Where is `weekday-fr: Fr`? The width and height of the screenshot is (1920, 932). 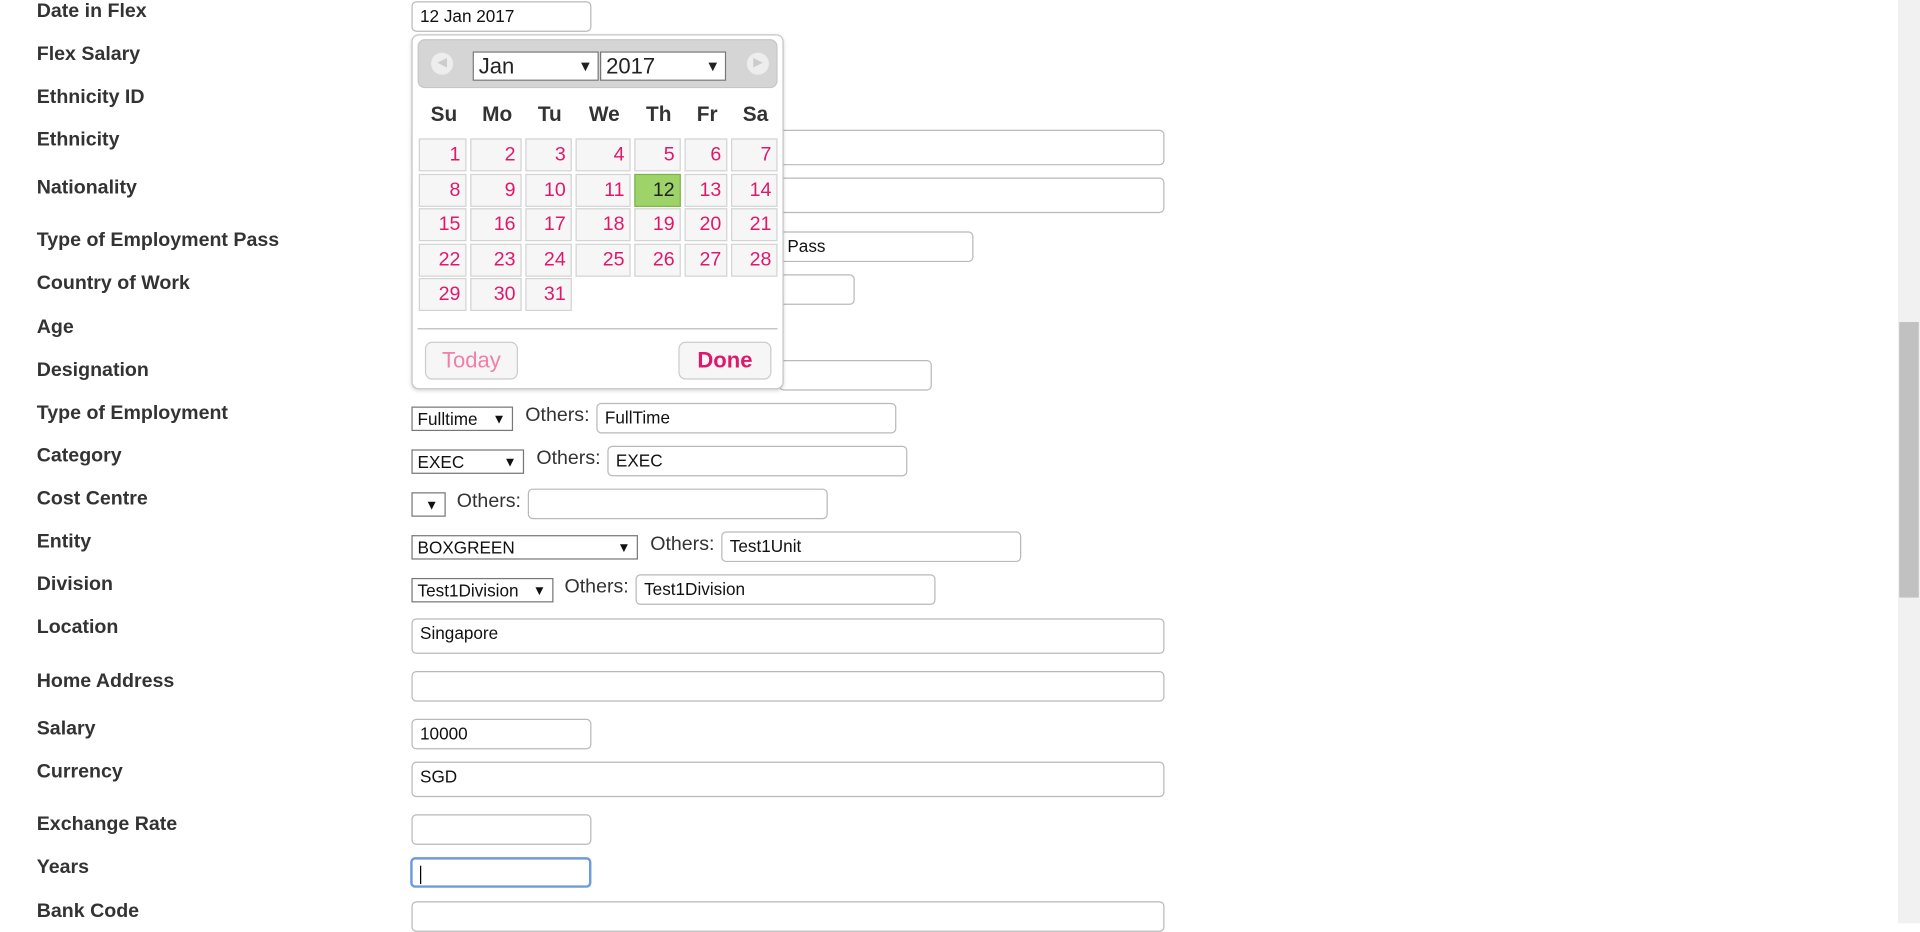 weekday-fr: Fr is located at coordinates (707, 114).